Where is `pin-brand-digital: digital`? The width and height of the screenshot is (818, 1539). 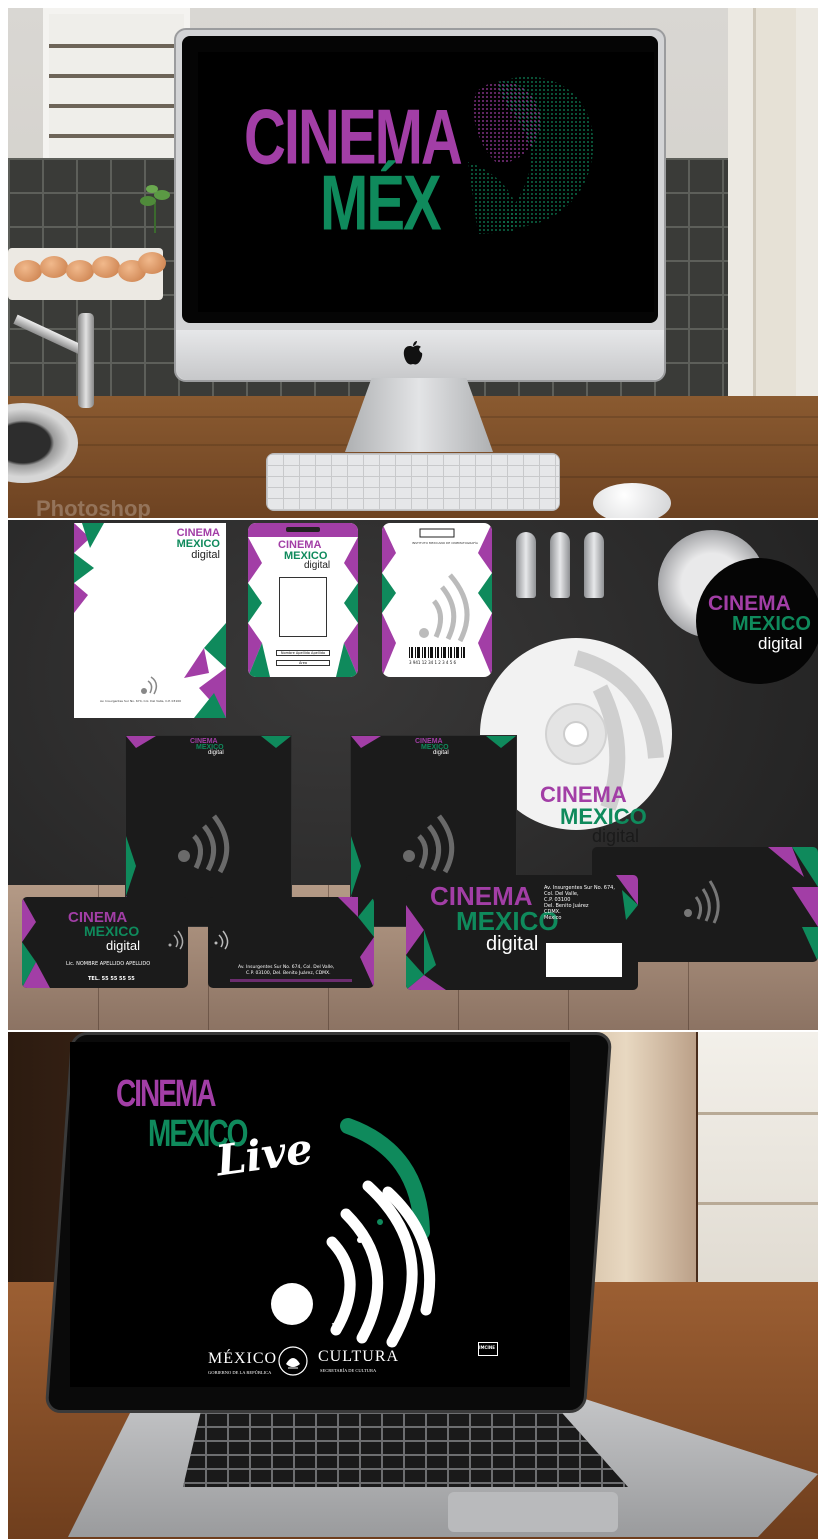 pin-brand-digital: digital is located at coordinates (780, 643).